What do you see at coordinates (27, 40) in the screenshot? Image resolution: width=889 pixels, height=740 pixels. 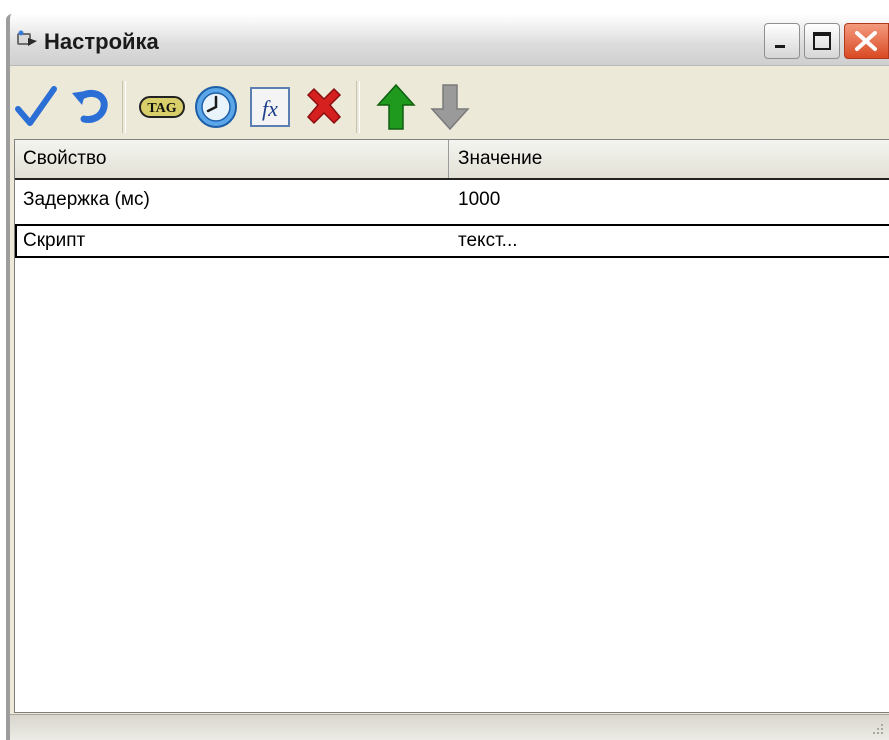 I see `app-icon` at bounding box center [27, 40].